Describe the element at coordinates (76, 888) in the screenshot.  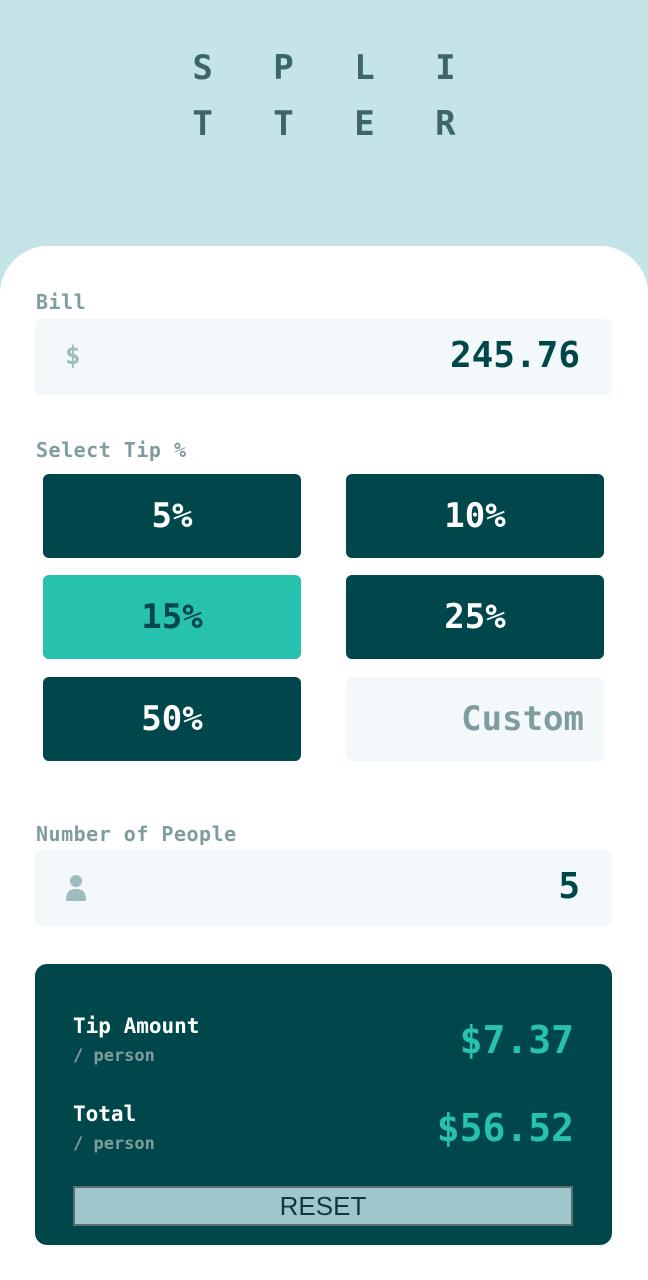
I see `person-icon` at that location.